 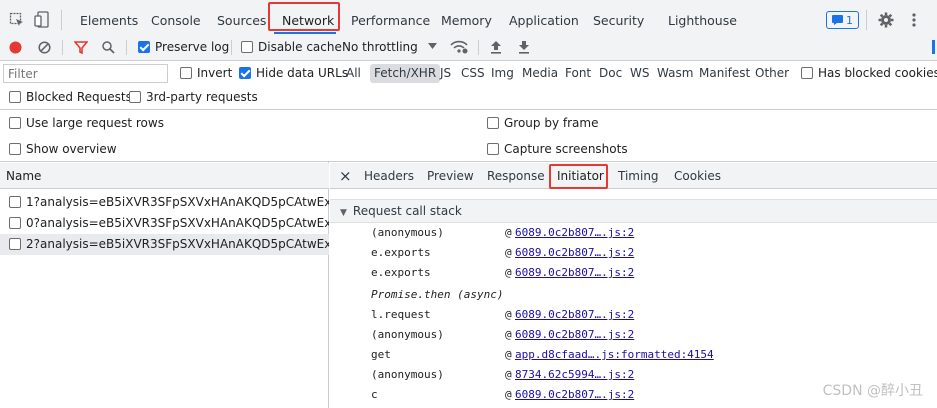 I want to click on frame-function: c, so click(x=374, y=394).